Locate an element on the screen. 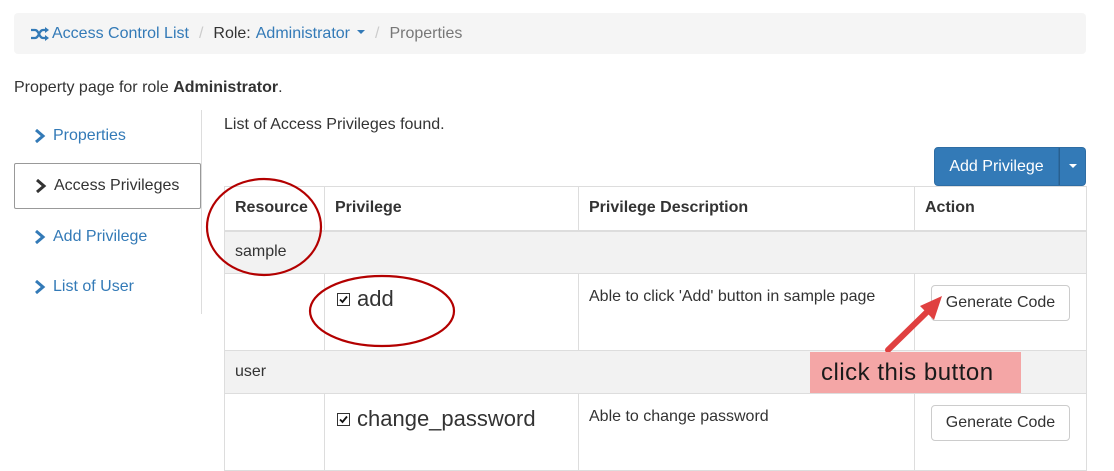 Image resolution: width=1114 pixels, height=471 pixels. sidebar-item-list-of-user: List of User is located at coordinates (108, 287).